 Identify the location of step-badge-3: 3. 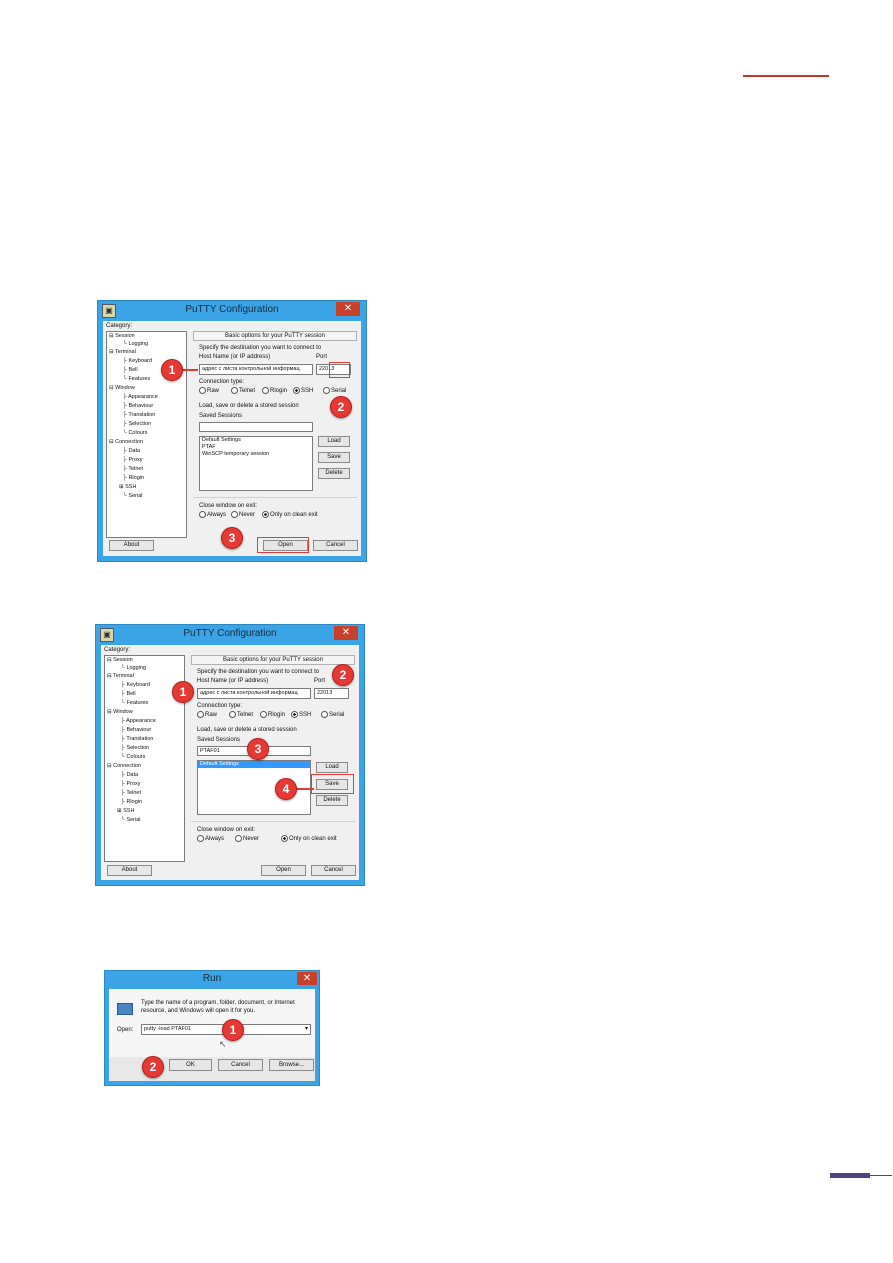
(232, 538).